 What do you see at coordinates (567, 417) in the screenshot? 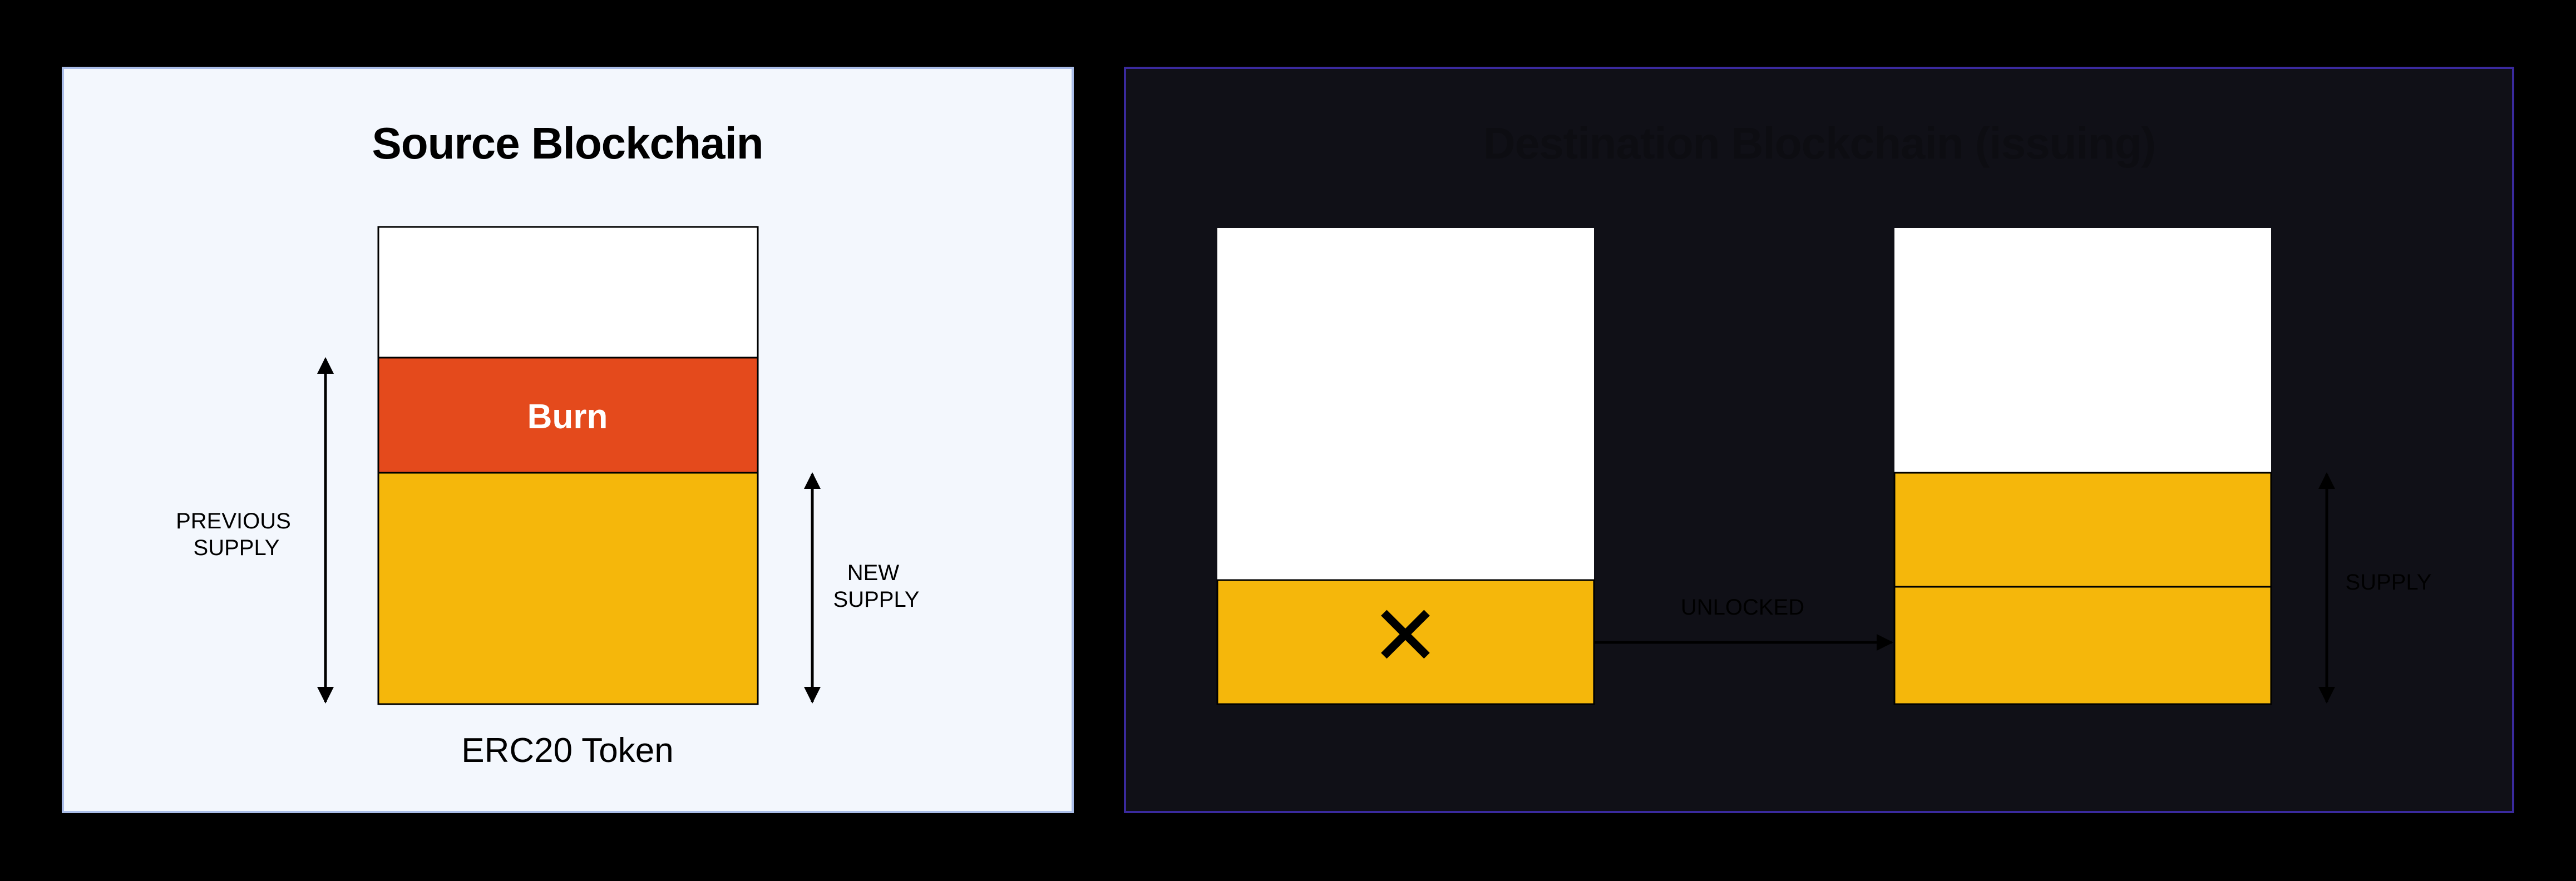
I see `burn-label: Burn` at bounding box center [567, 417].